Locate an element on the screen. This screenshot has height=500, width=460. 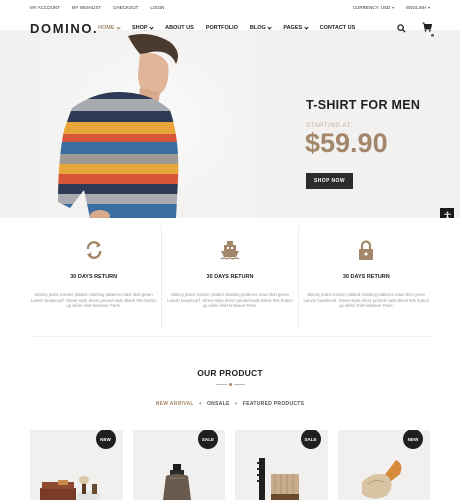
my-account-link: MY ACCOUNT is located at coordinates (45, 7).